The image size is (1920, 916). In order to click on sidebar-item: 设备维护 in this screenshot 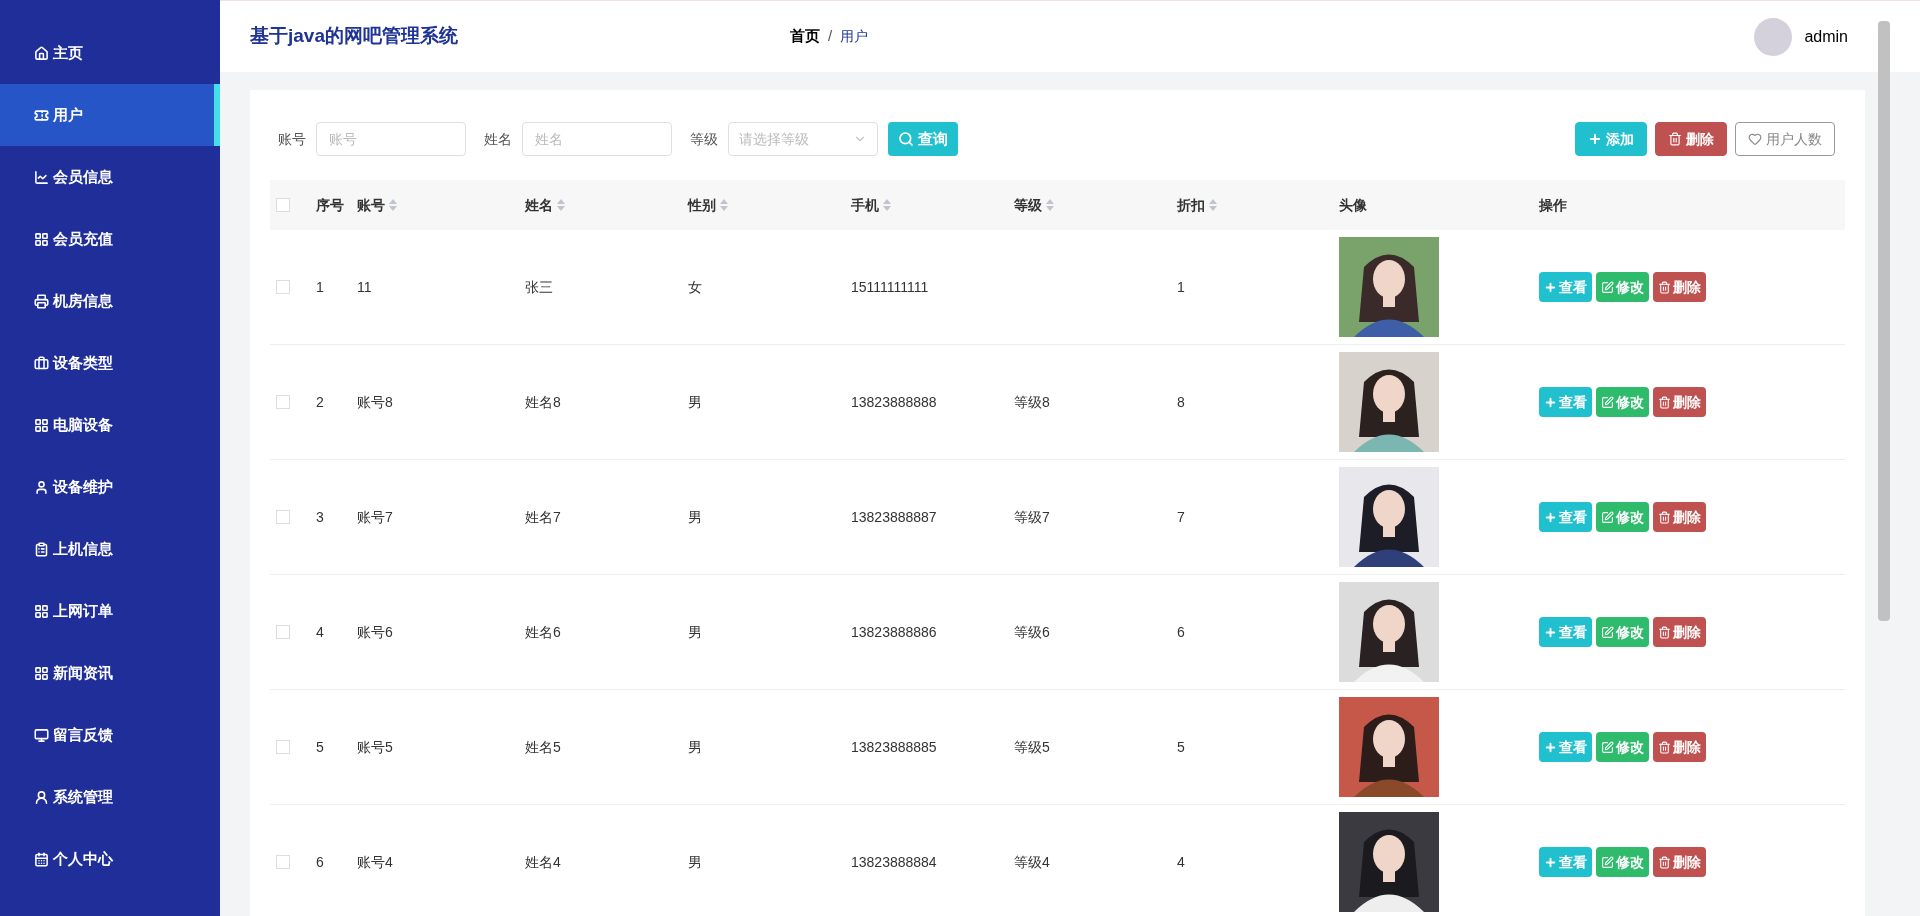, I will do `click(110, 487)`.